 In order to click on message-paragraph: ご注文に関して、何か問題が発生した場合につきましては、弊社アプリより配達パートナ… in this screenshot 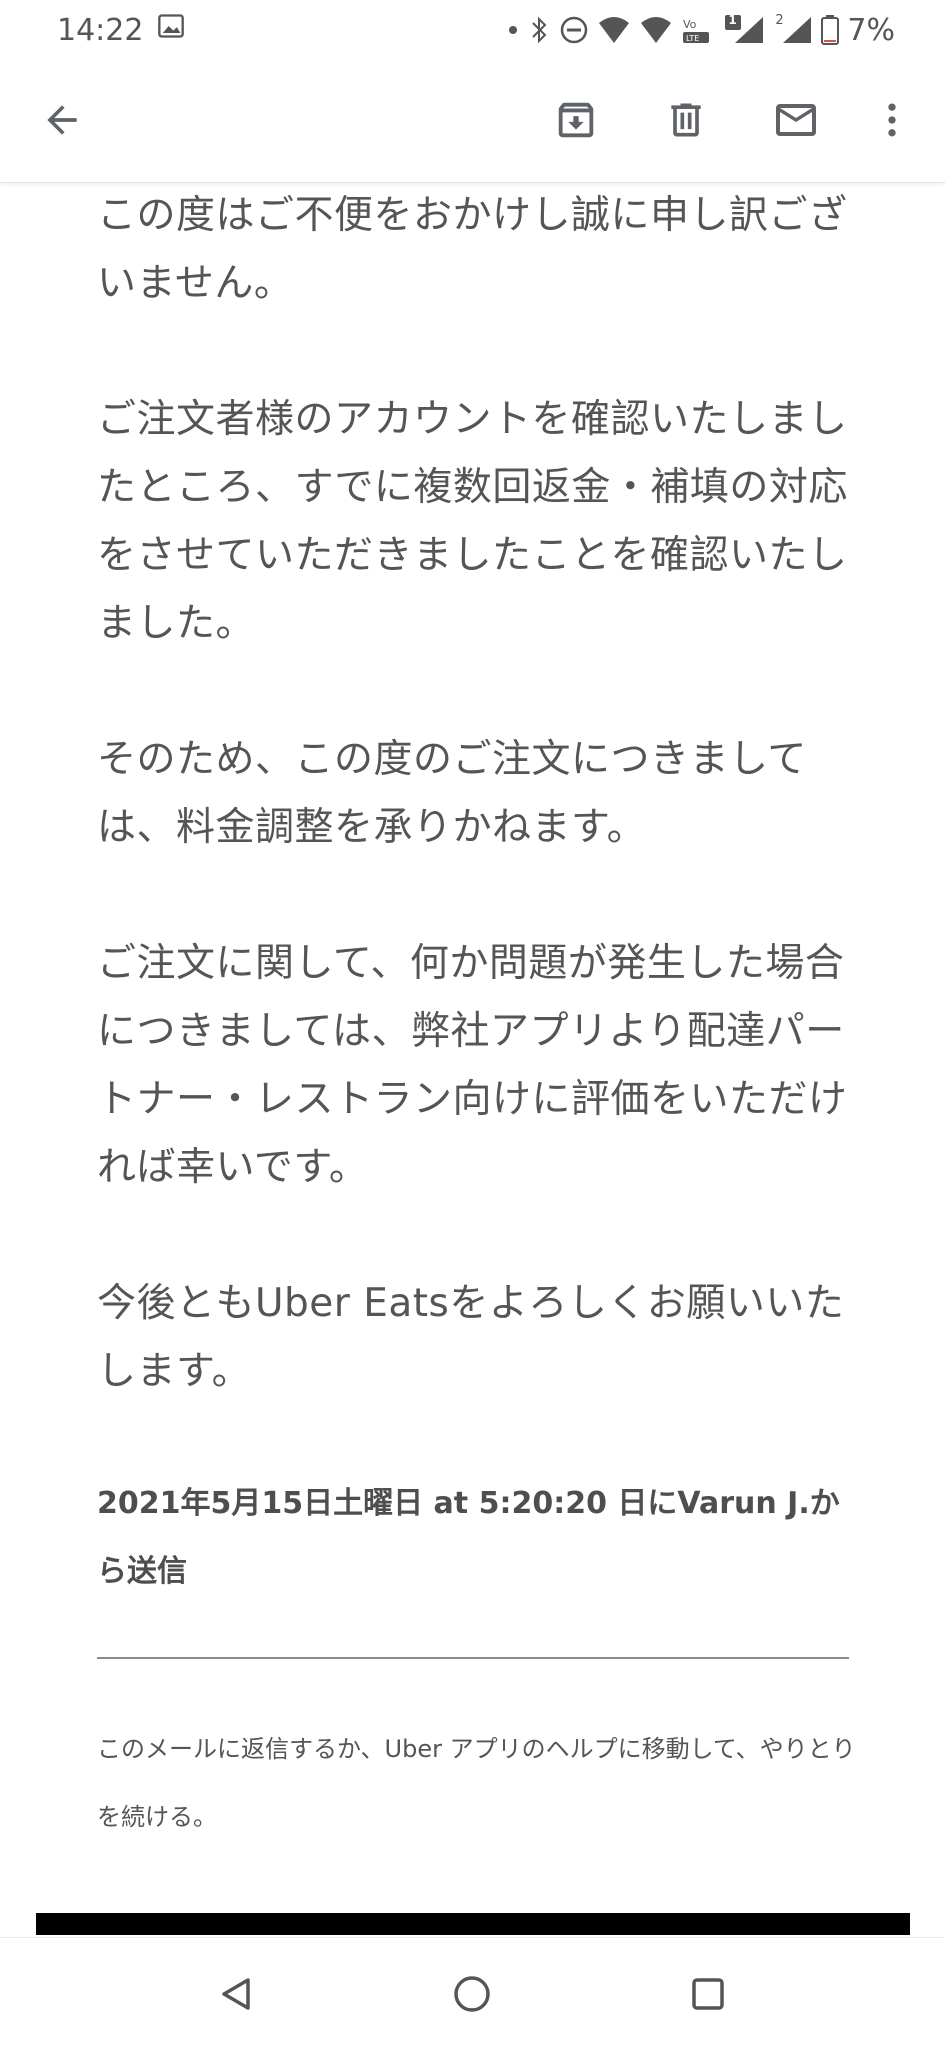, I will do `click(472, 1065)`.